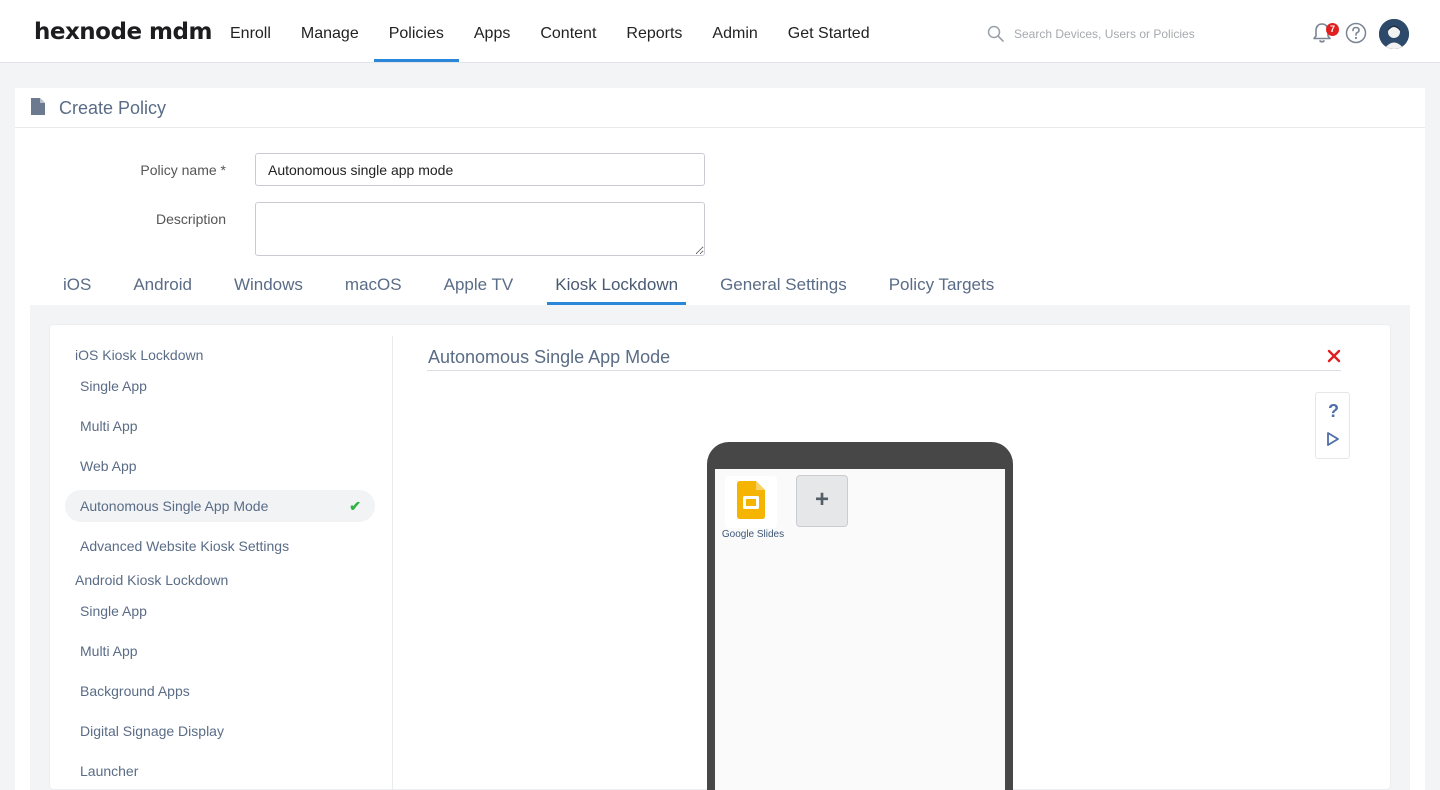 The width and height of the screenshot is (1440, 790). Describe the element at coordinates (152, 731) in the screenshot. I see `sidebar-item-label: Digital Signage Display` at that location.